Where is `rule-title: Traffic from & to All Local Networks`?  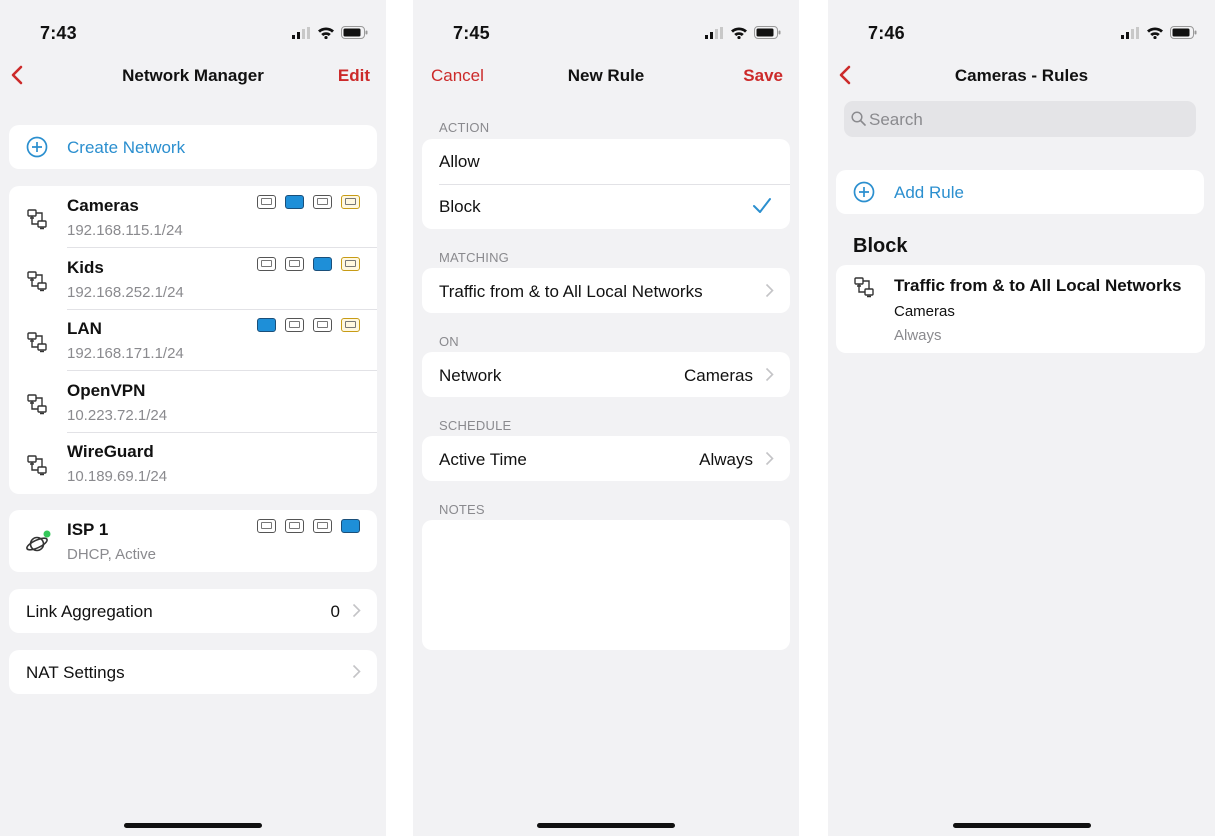
rule-title: Traffic from & to All Local Networks is located at coordinates (1038, 285).